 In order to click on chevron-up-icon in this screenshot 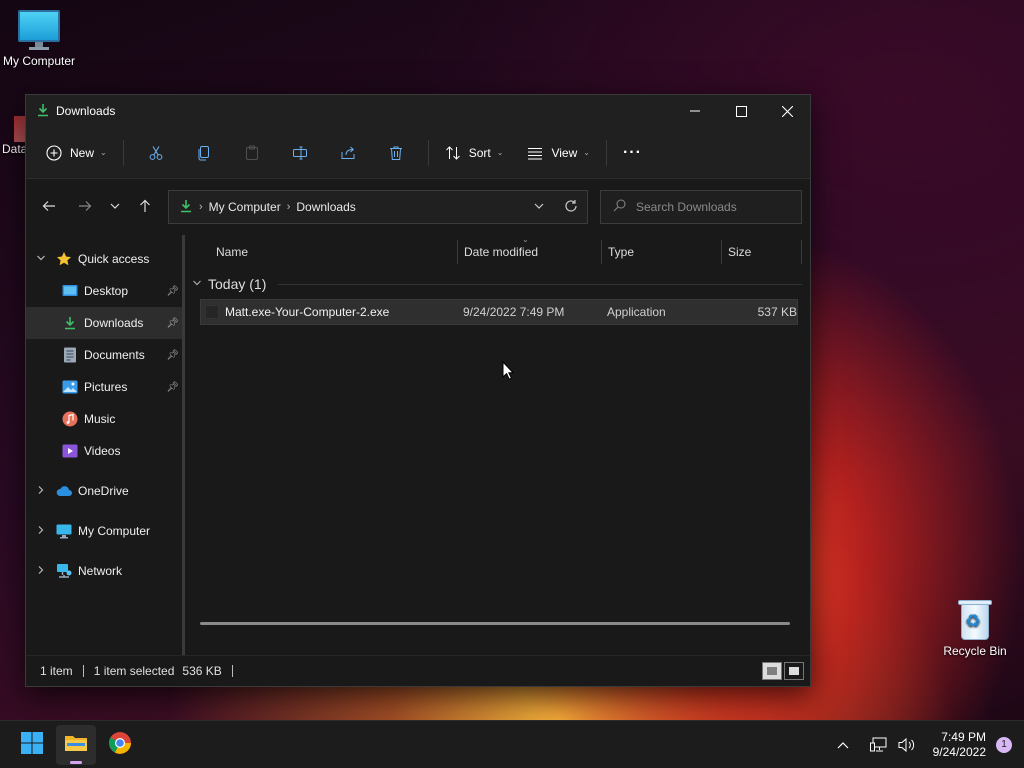, I will do `click(843, 744)`.